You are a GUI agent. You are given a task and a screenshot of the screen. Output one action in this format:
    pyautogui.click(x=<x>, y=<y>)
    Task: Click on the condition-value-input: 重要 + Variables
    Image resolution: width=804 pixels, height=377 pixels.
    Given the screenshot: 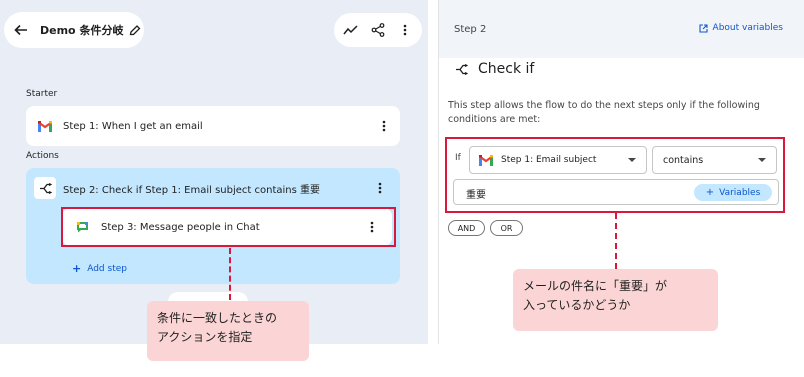 What is the action you would take?
    pyautogui.click(x=616, y=192)
    